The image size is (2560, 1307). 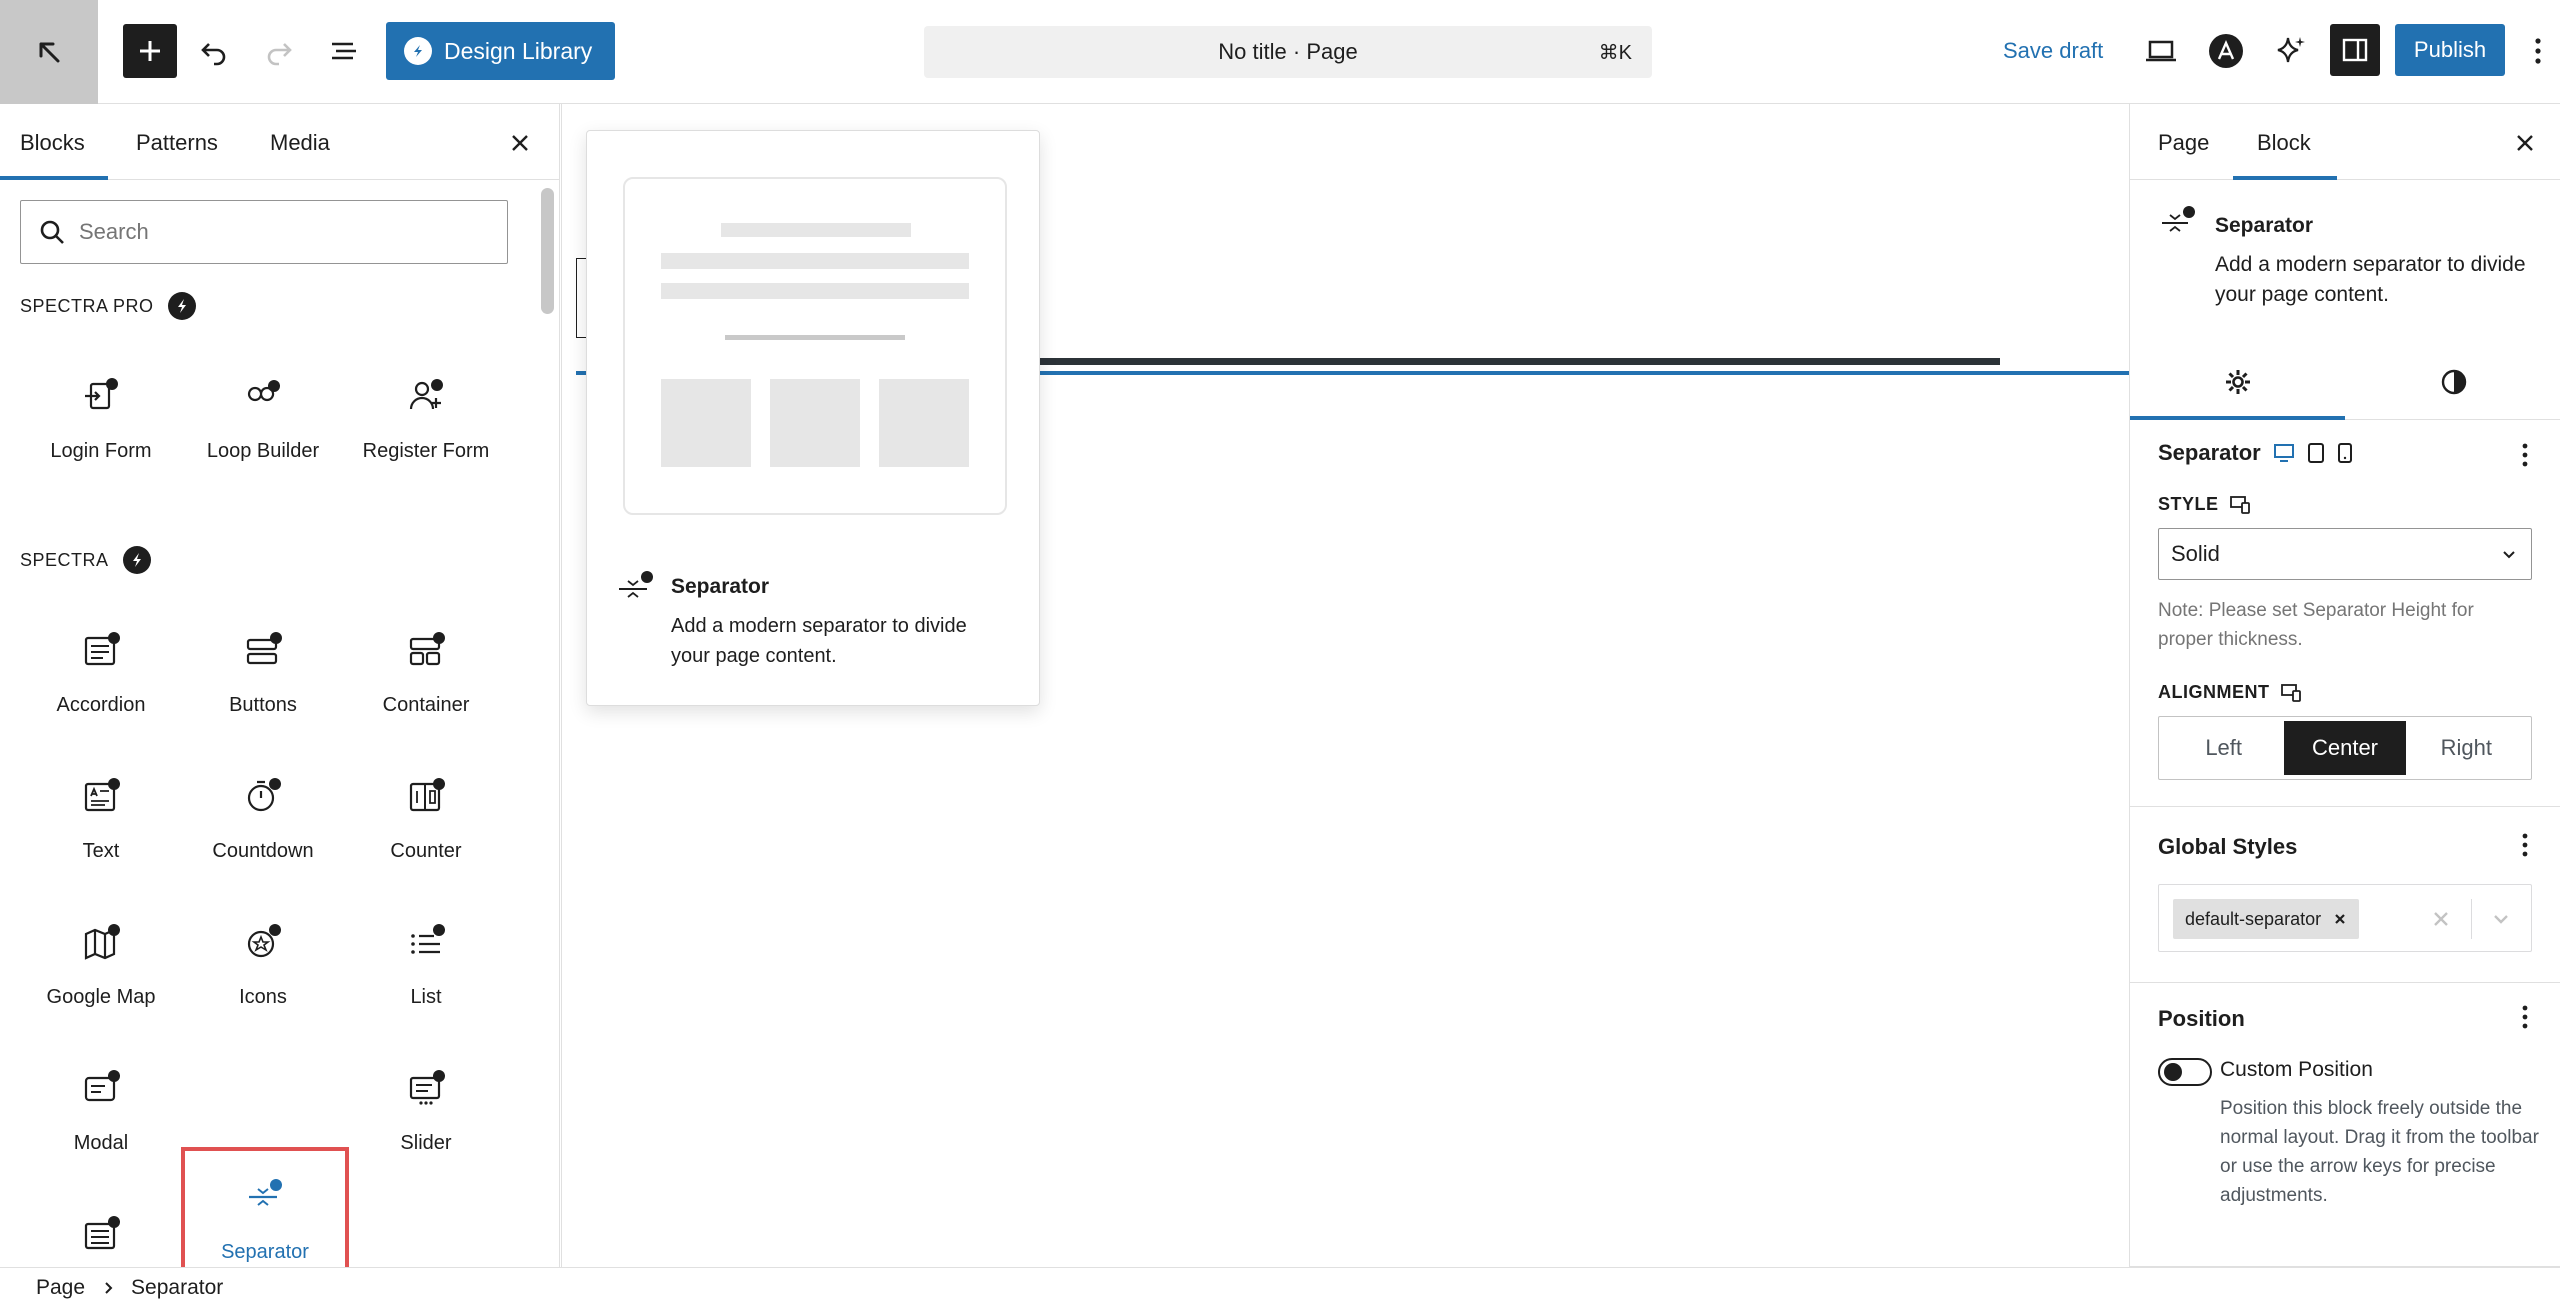 I want to click on mobile-icon, so click(x=2345, y=453).